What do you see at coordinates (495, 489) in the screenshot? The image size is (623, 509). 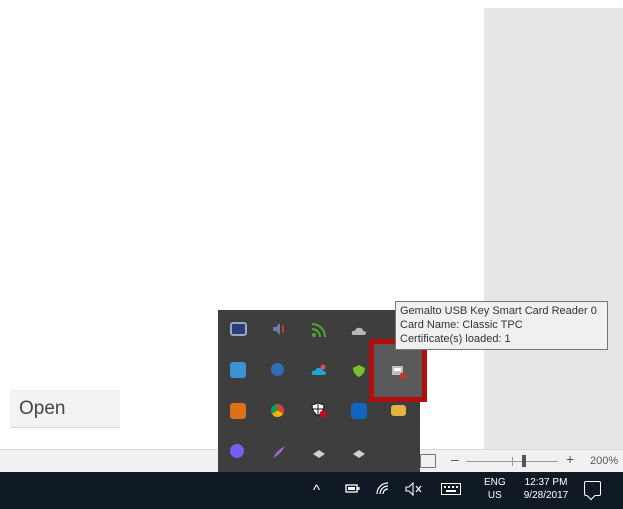 I see `input-language: ENG US` at bounding box center [495, 489].